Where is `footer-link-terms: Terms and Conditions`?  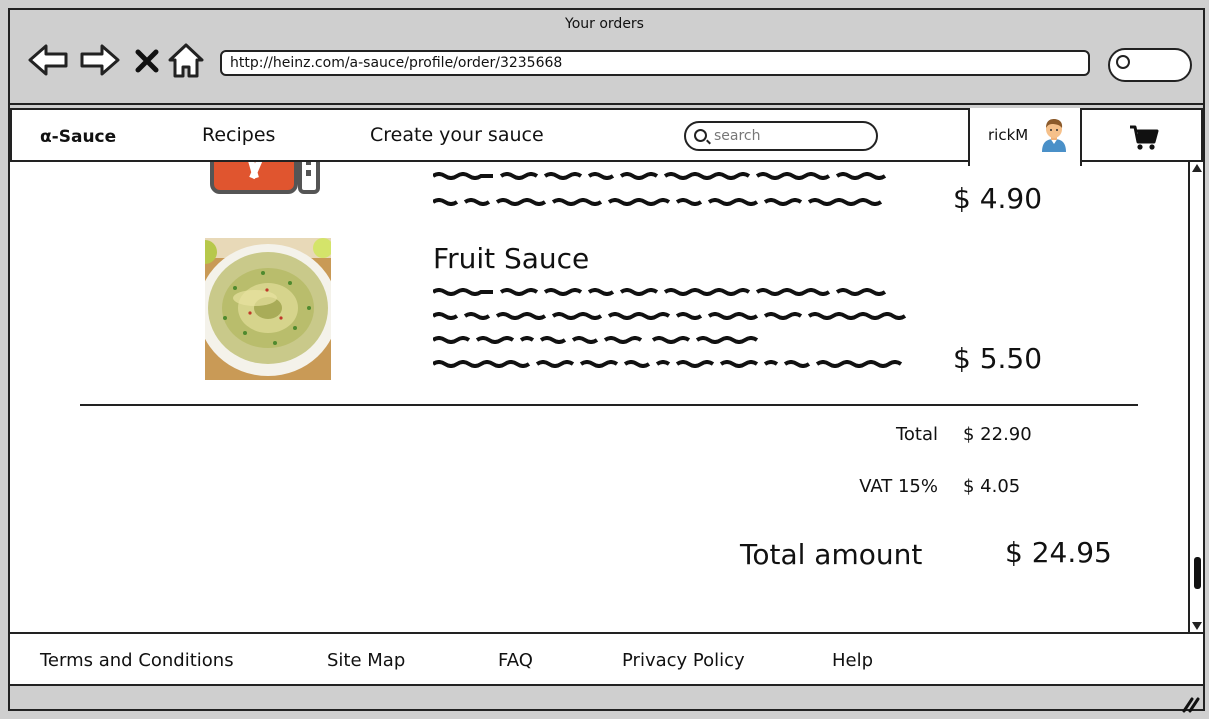
footer-link-terms: Terms and Conditions is located at coordinates (137, 660).